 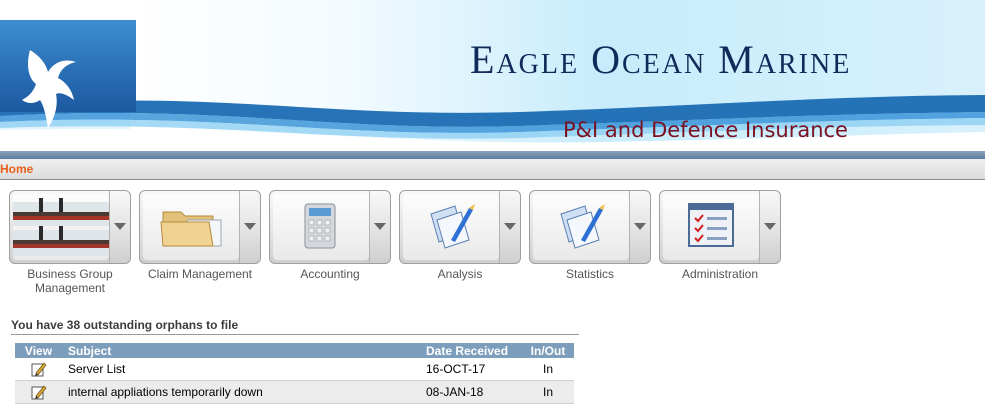 I want to click on module-statistics: Statistics, so click(x=590, y=235).